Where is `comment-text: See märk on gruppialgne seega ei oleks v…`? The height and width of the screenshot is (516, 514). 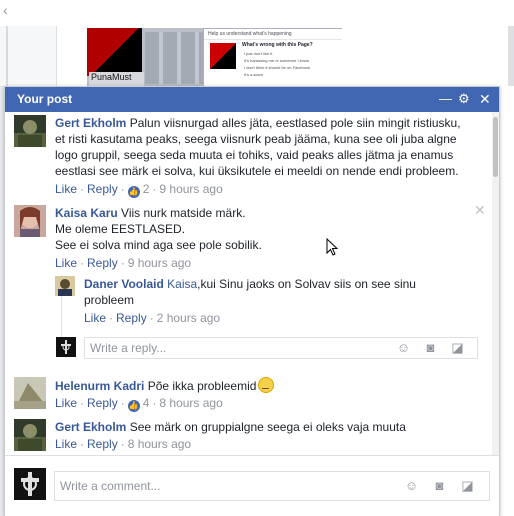
comment-text: See märk on gruppialgne seega ei oleks v… is located at coordinates (267, 427).